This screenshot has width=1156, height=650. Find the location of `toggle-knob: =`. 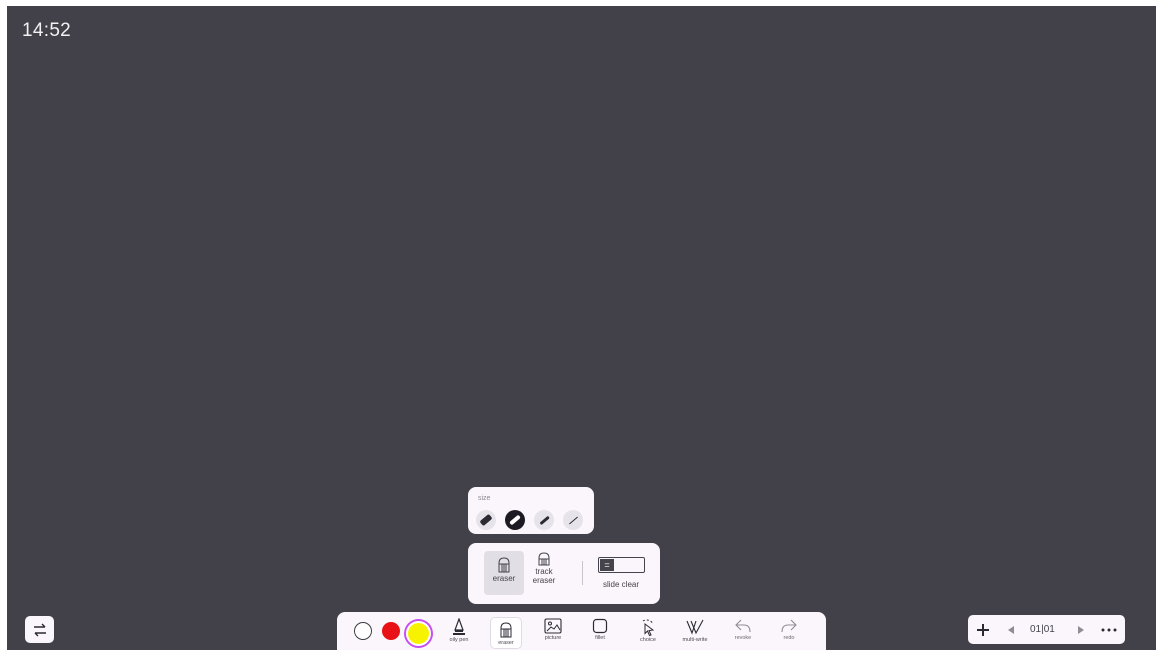

toggle-knob: = is located at coordinates (607, 565).